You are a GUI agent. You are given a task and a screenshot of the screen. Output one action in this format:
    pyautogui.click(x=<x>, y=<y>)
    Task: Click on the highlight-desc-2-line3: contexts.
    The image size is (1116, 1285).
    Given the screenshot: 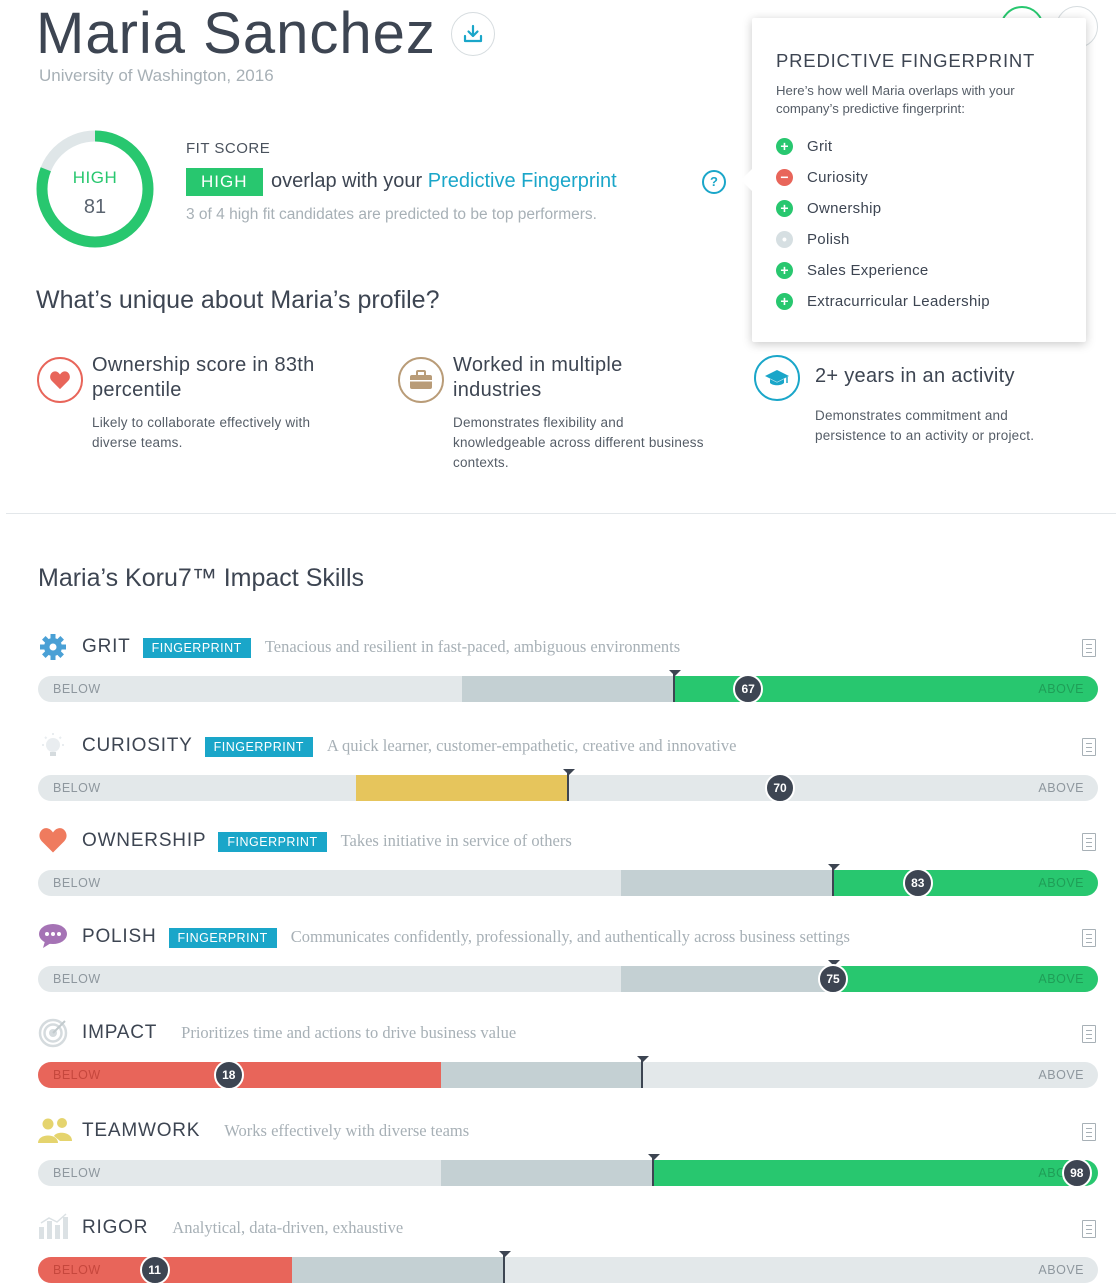 What is the action you would take?
    pyautogui.click(x=481, y=462)
    